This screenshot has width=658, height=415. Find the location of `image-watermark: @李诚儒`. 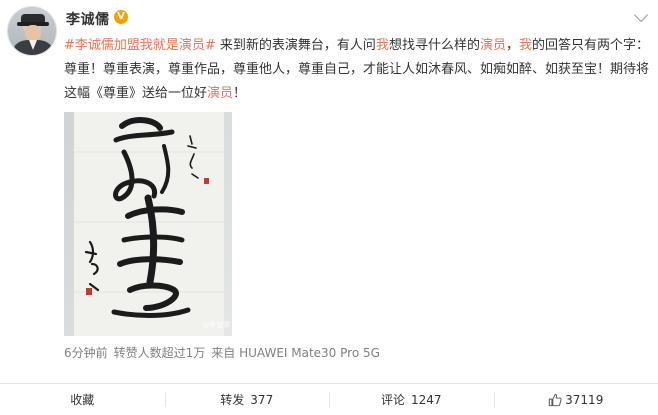

image-watermark: @李诚儒 is located at coordinates (216, 325).